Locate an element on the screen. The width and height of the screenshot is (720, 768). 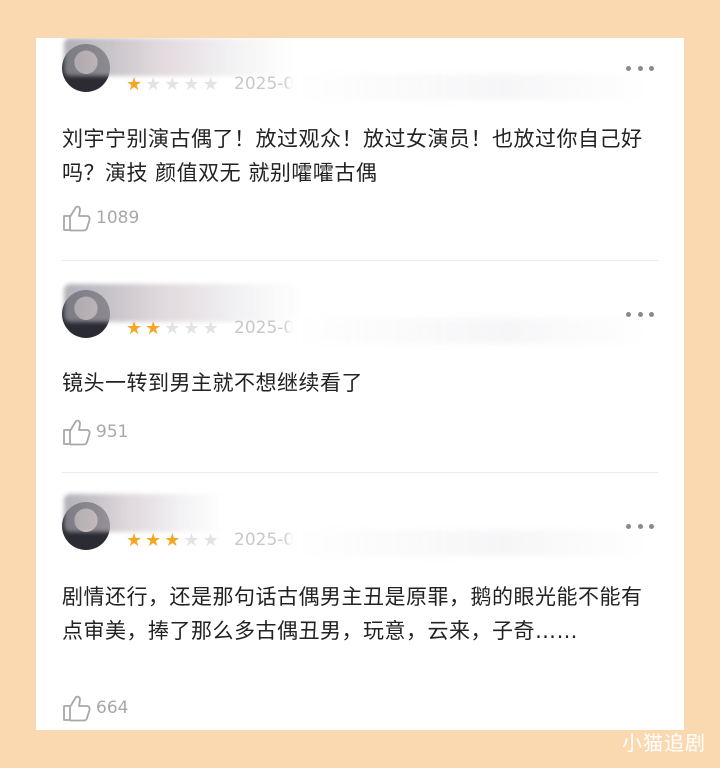
like-count: 1089 is located at coordinates (118, 218).